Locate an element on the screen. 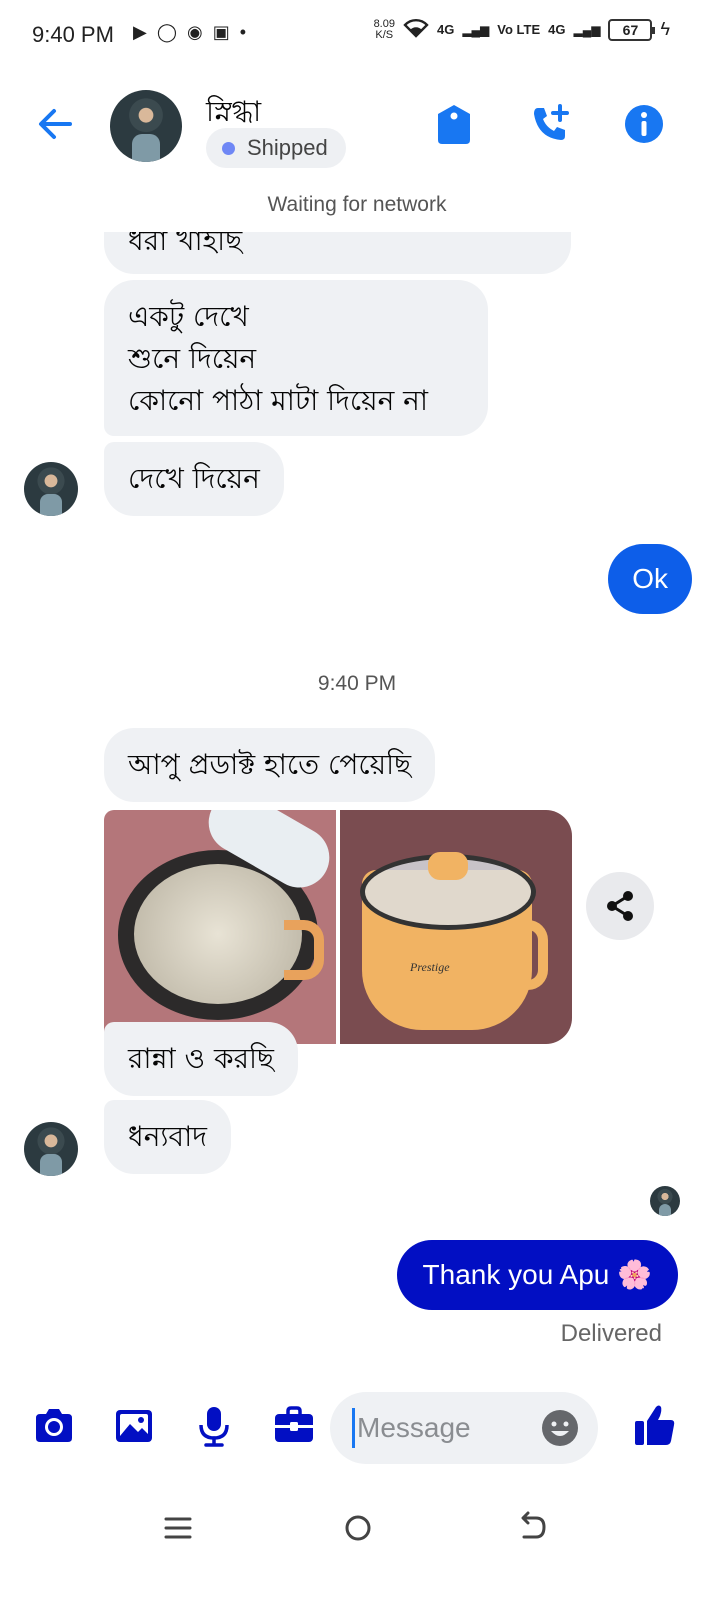  add-call-button is located at coordinates (550, 124).